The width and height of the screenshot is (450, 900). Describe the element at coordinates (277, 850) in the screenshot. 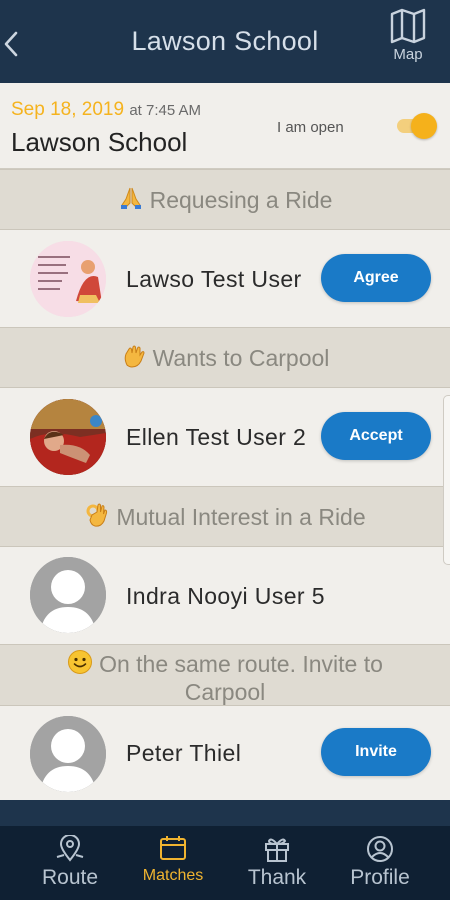

I see `gift-icon` at that location.